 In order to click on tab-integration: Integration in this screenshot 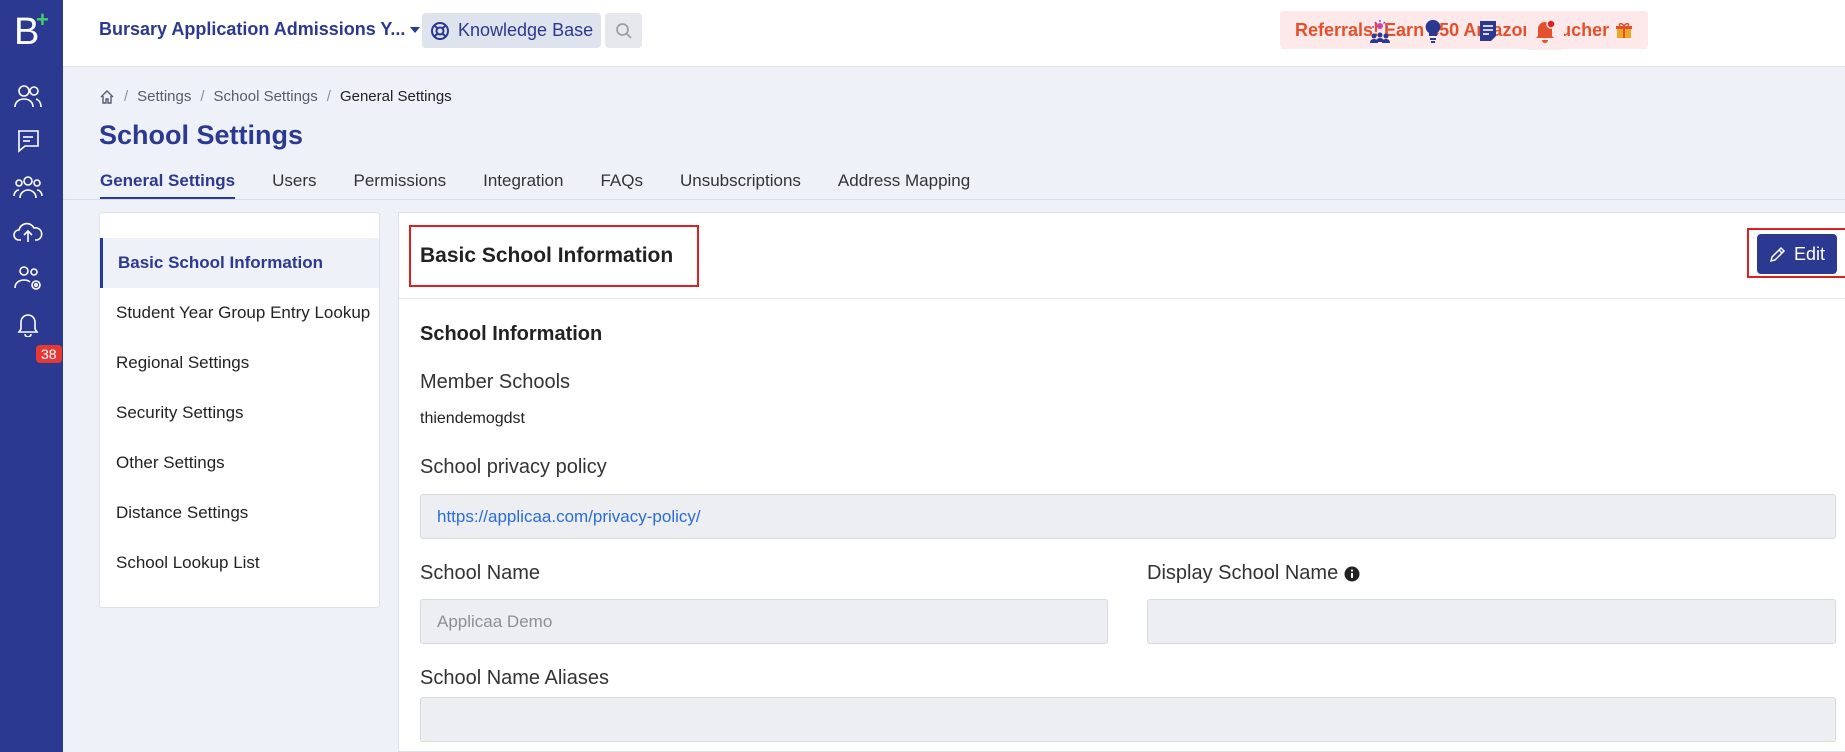, I will do `click(523, 185)`.